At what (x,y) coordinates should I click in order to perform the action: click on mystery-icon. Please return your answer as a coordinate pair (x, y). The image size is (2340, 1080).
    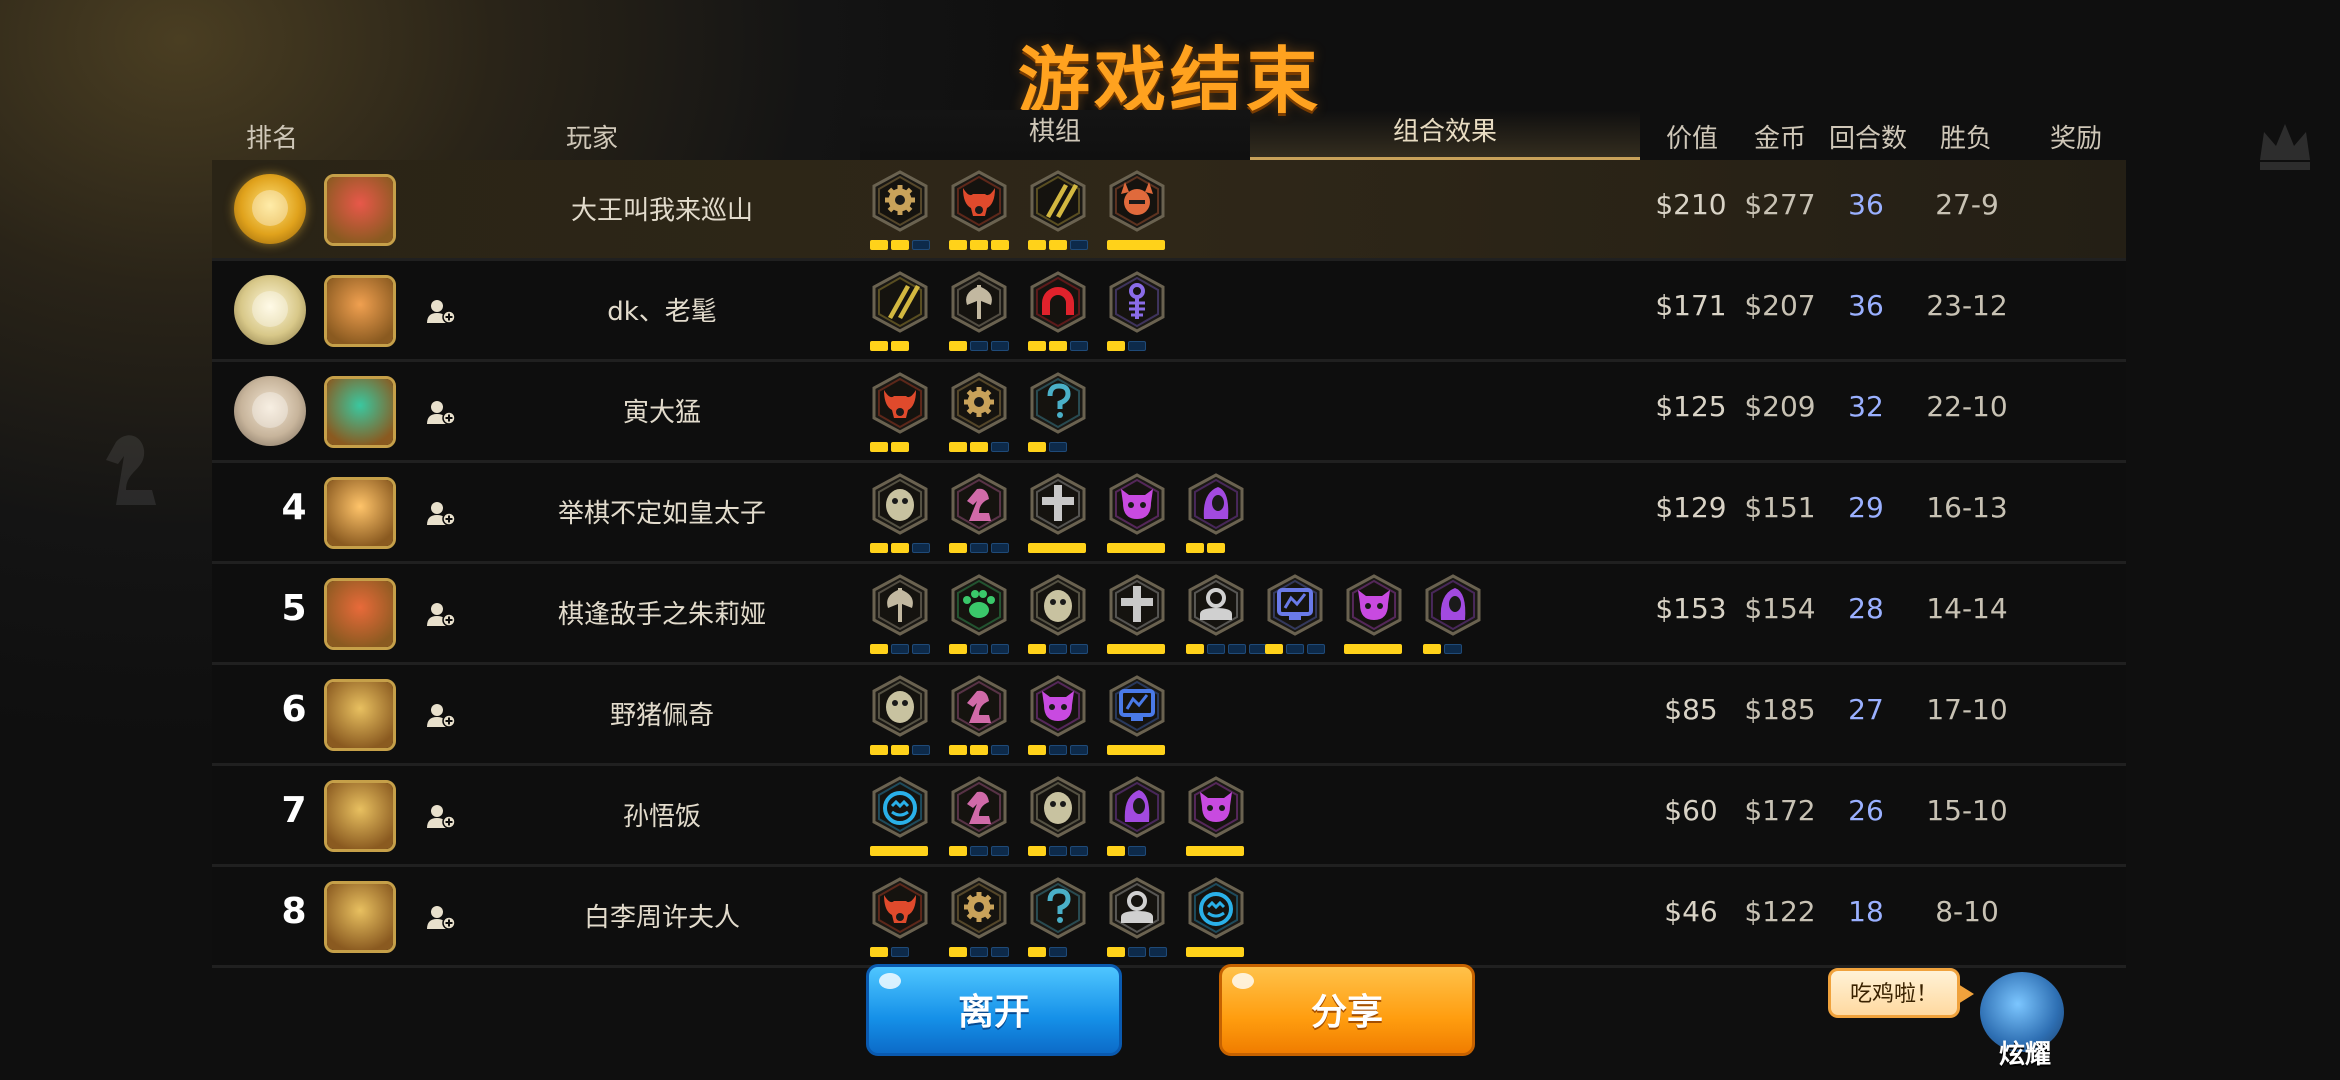
    Looking at the image, I should click on (1058, 908).